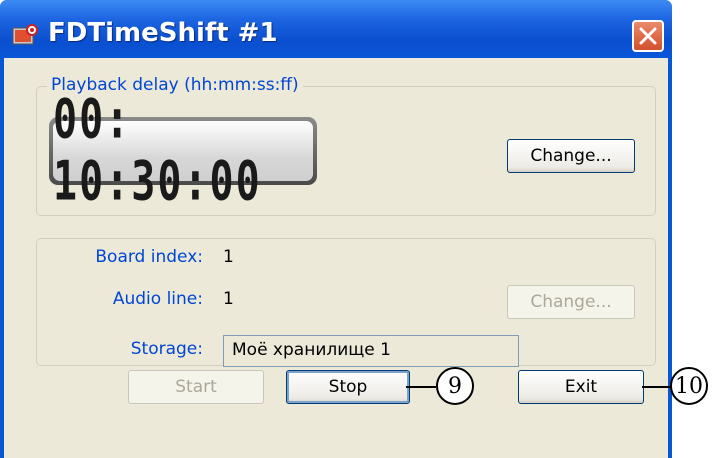 Image resolution: width=714 pixels, height=458 pixels. What do you see at coordinates (371, 351) in the screenshot?
I see `storage-field: Моё хранилище 1` at bounding box center [371, 351].